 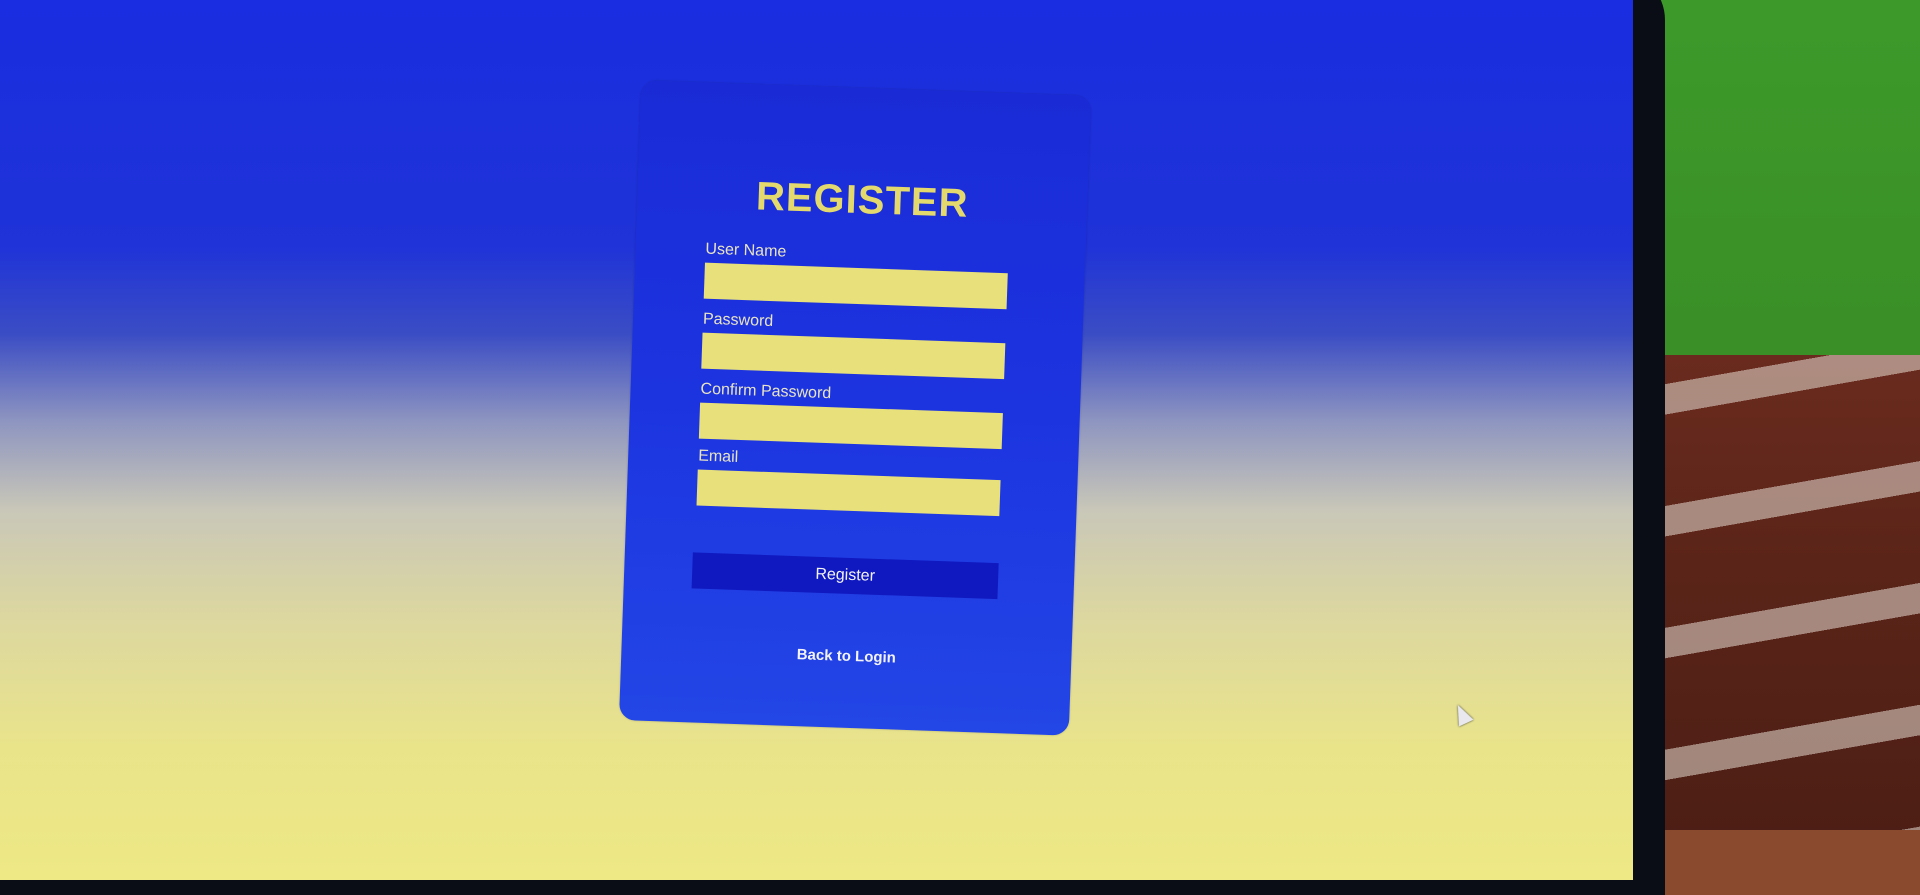 I want to click on mouse-pointer-icon, so click(x=1462, y=714).